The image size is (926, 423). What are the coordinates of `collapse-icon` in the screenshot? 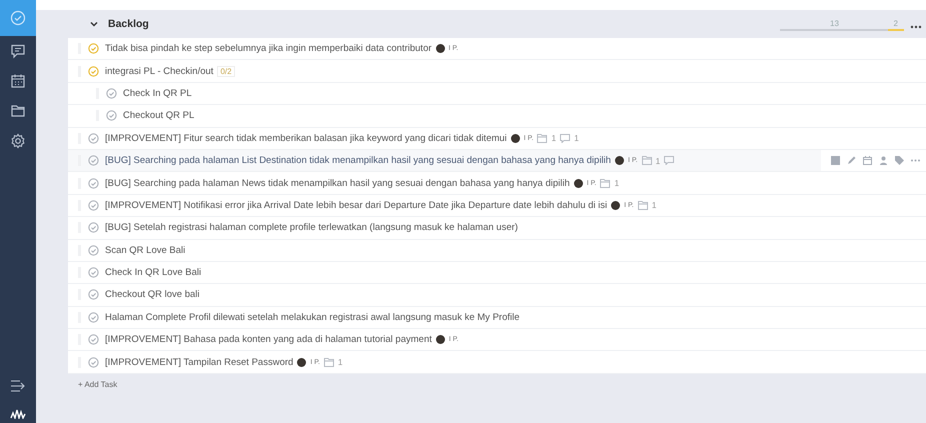 It's located at (18, 386).